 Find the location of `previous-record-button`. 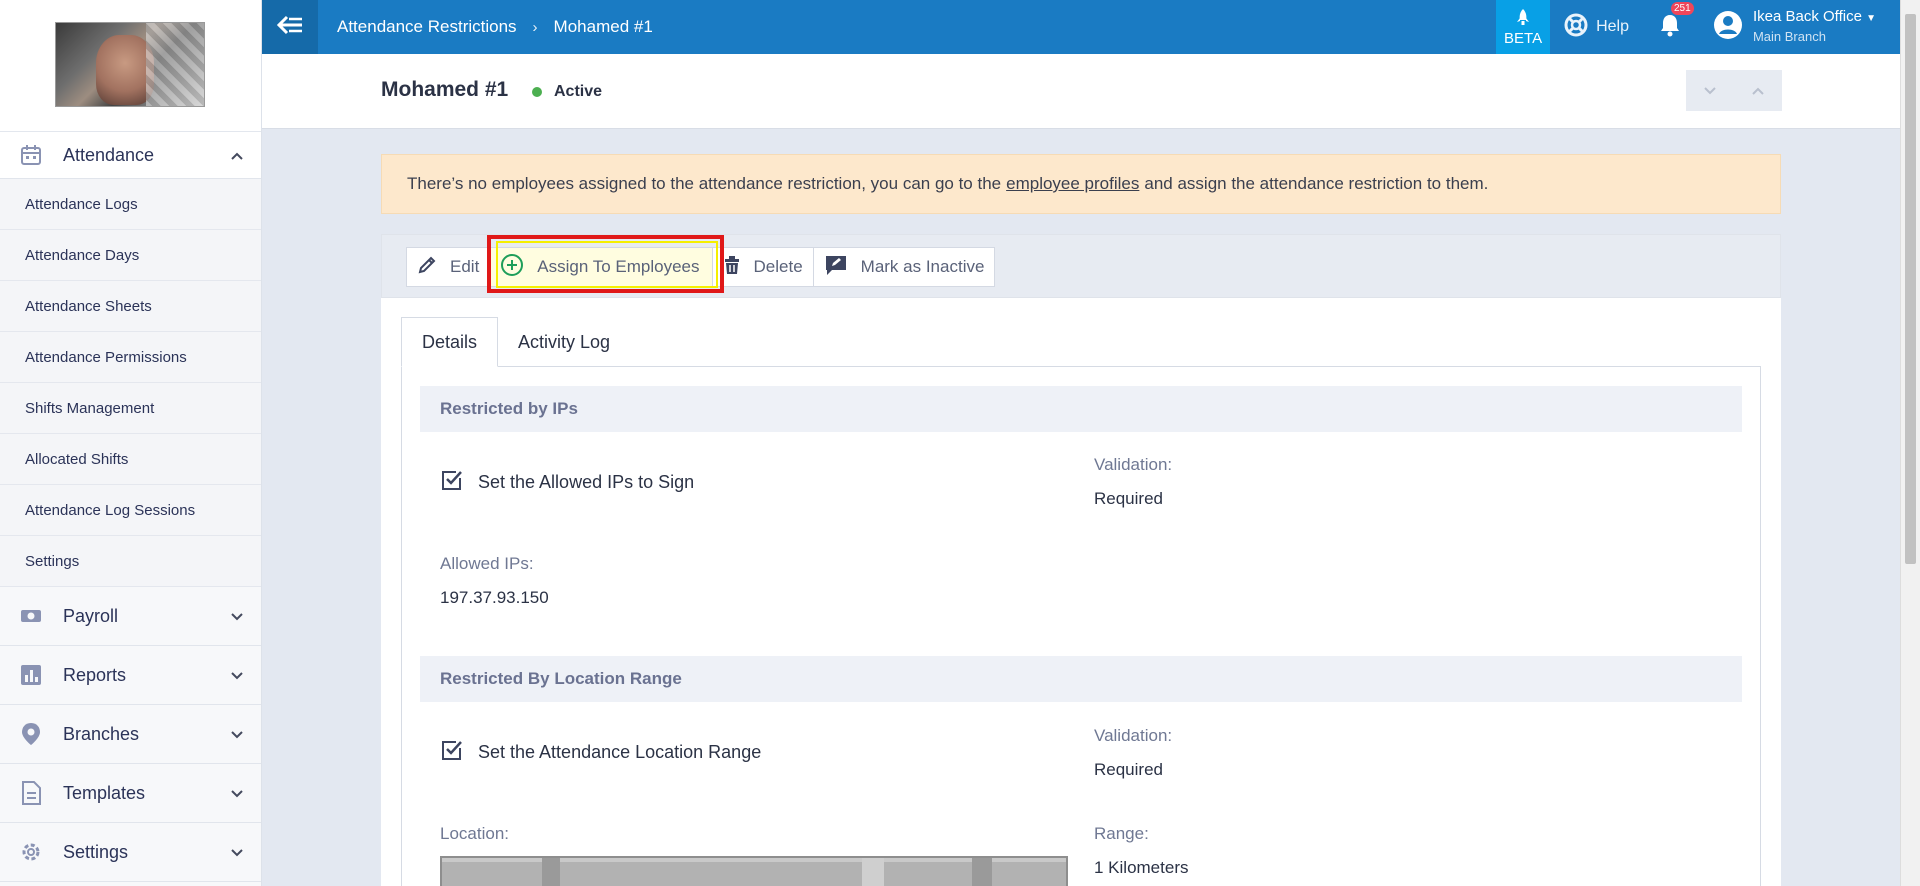

previous-record-button is located at coordinates (1758, 90).